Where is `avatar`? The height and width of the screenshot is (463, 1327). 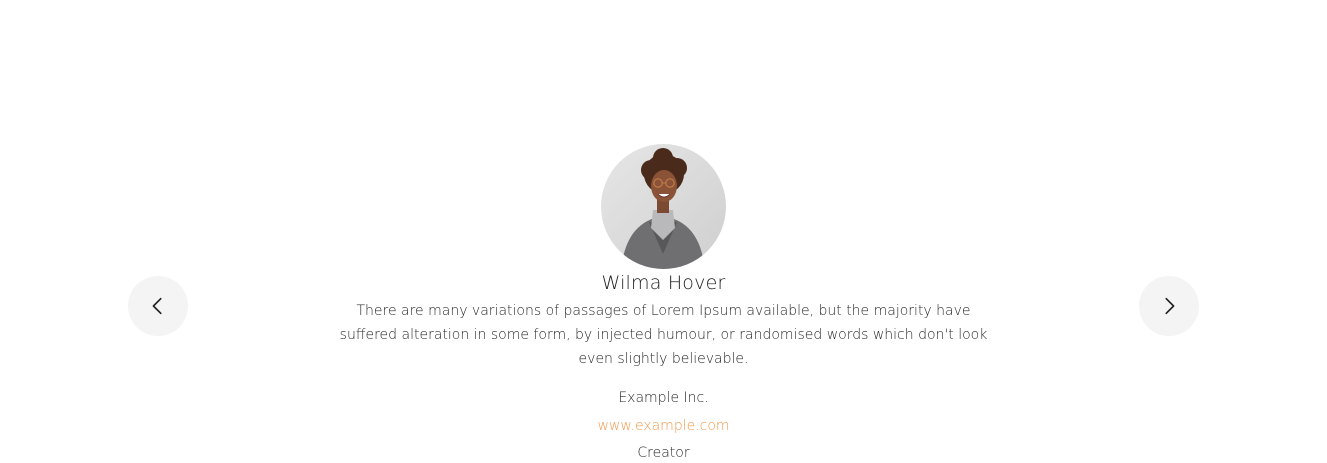 avatar is located at coordinates (663, 206).